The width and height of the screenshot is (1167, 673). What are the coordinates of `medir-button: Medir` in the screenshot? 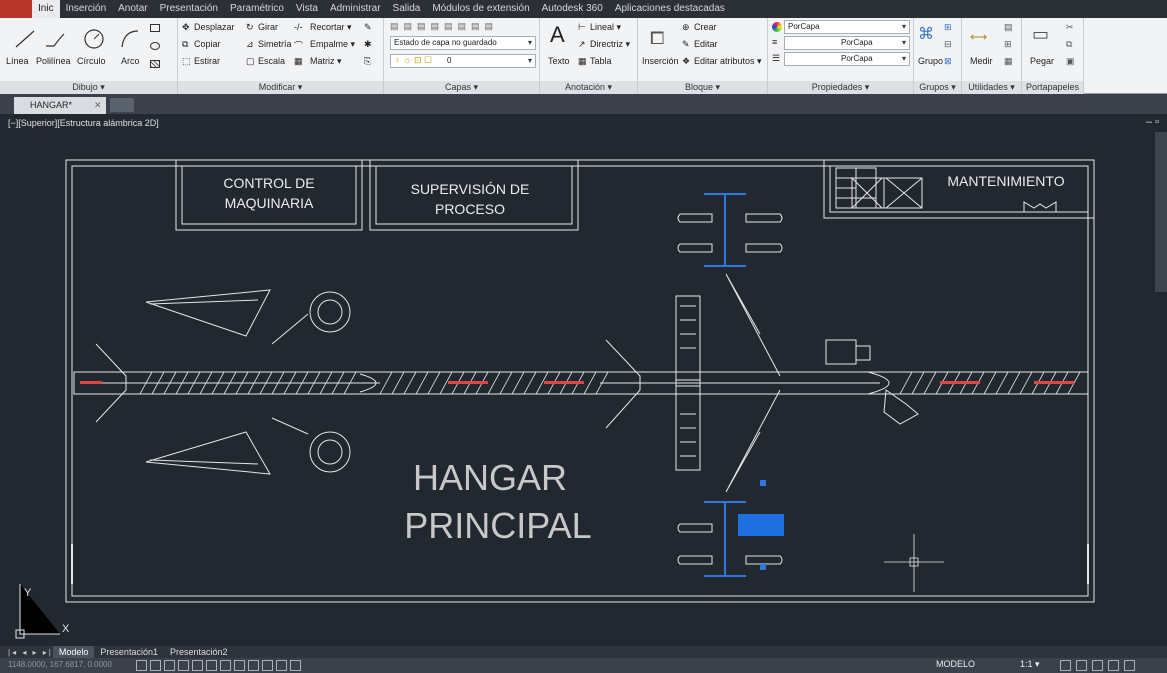 It's located at (981, 61).